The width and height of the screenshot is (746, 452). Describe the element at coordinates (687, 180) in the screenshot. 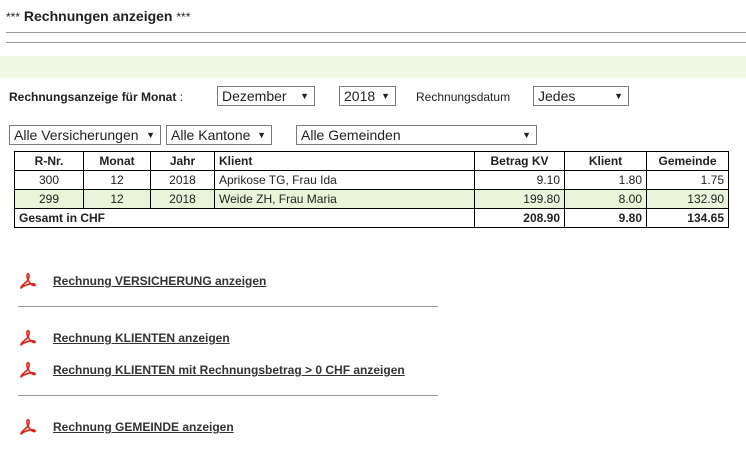

I see `cell-amount-municipality: 1.75` at that location.